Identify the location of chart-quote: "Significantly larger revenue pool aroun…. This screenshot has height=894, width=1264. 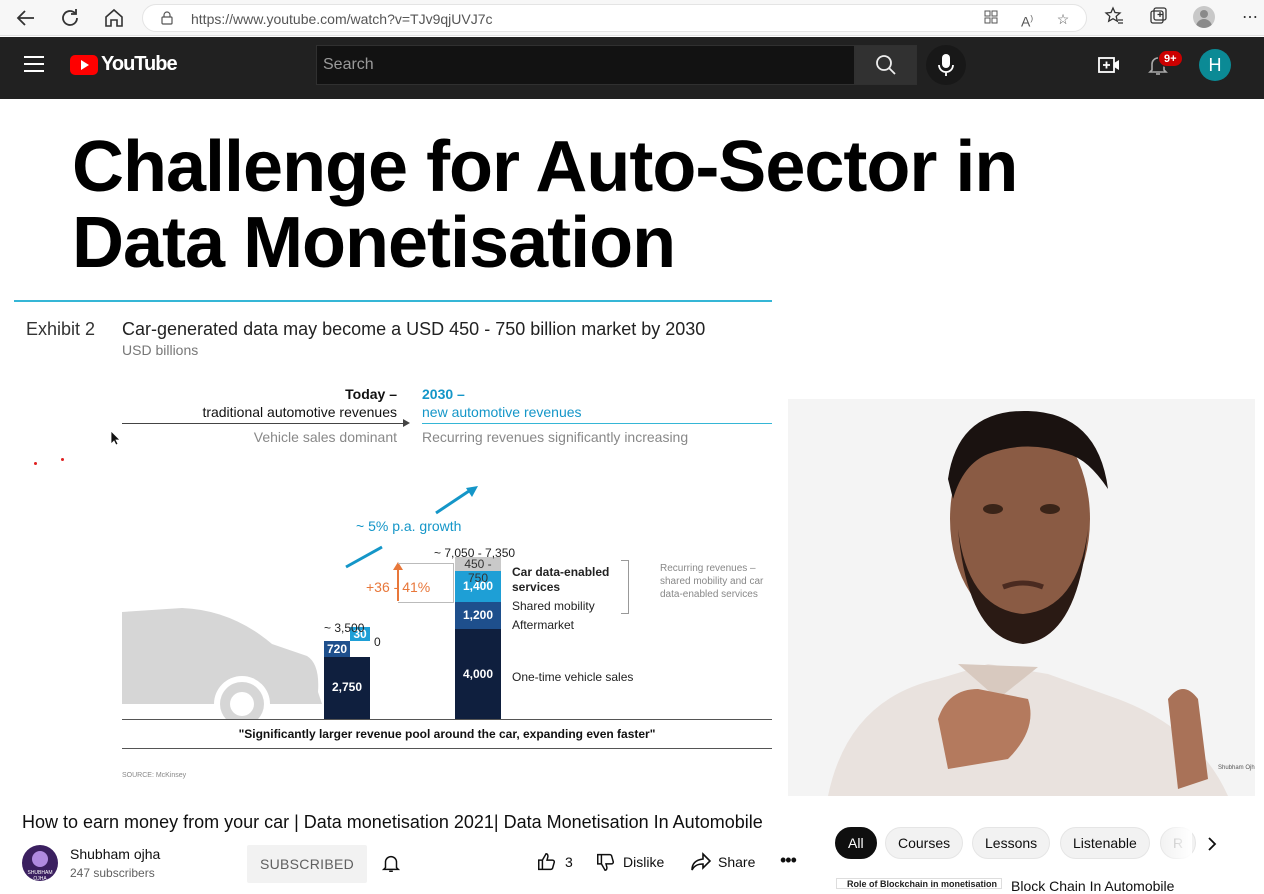
(447, 734).